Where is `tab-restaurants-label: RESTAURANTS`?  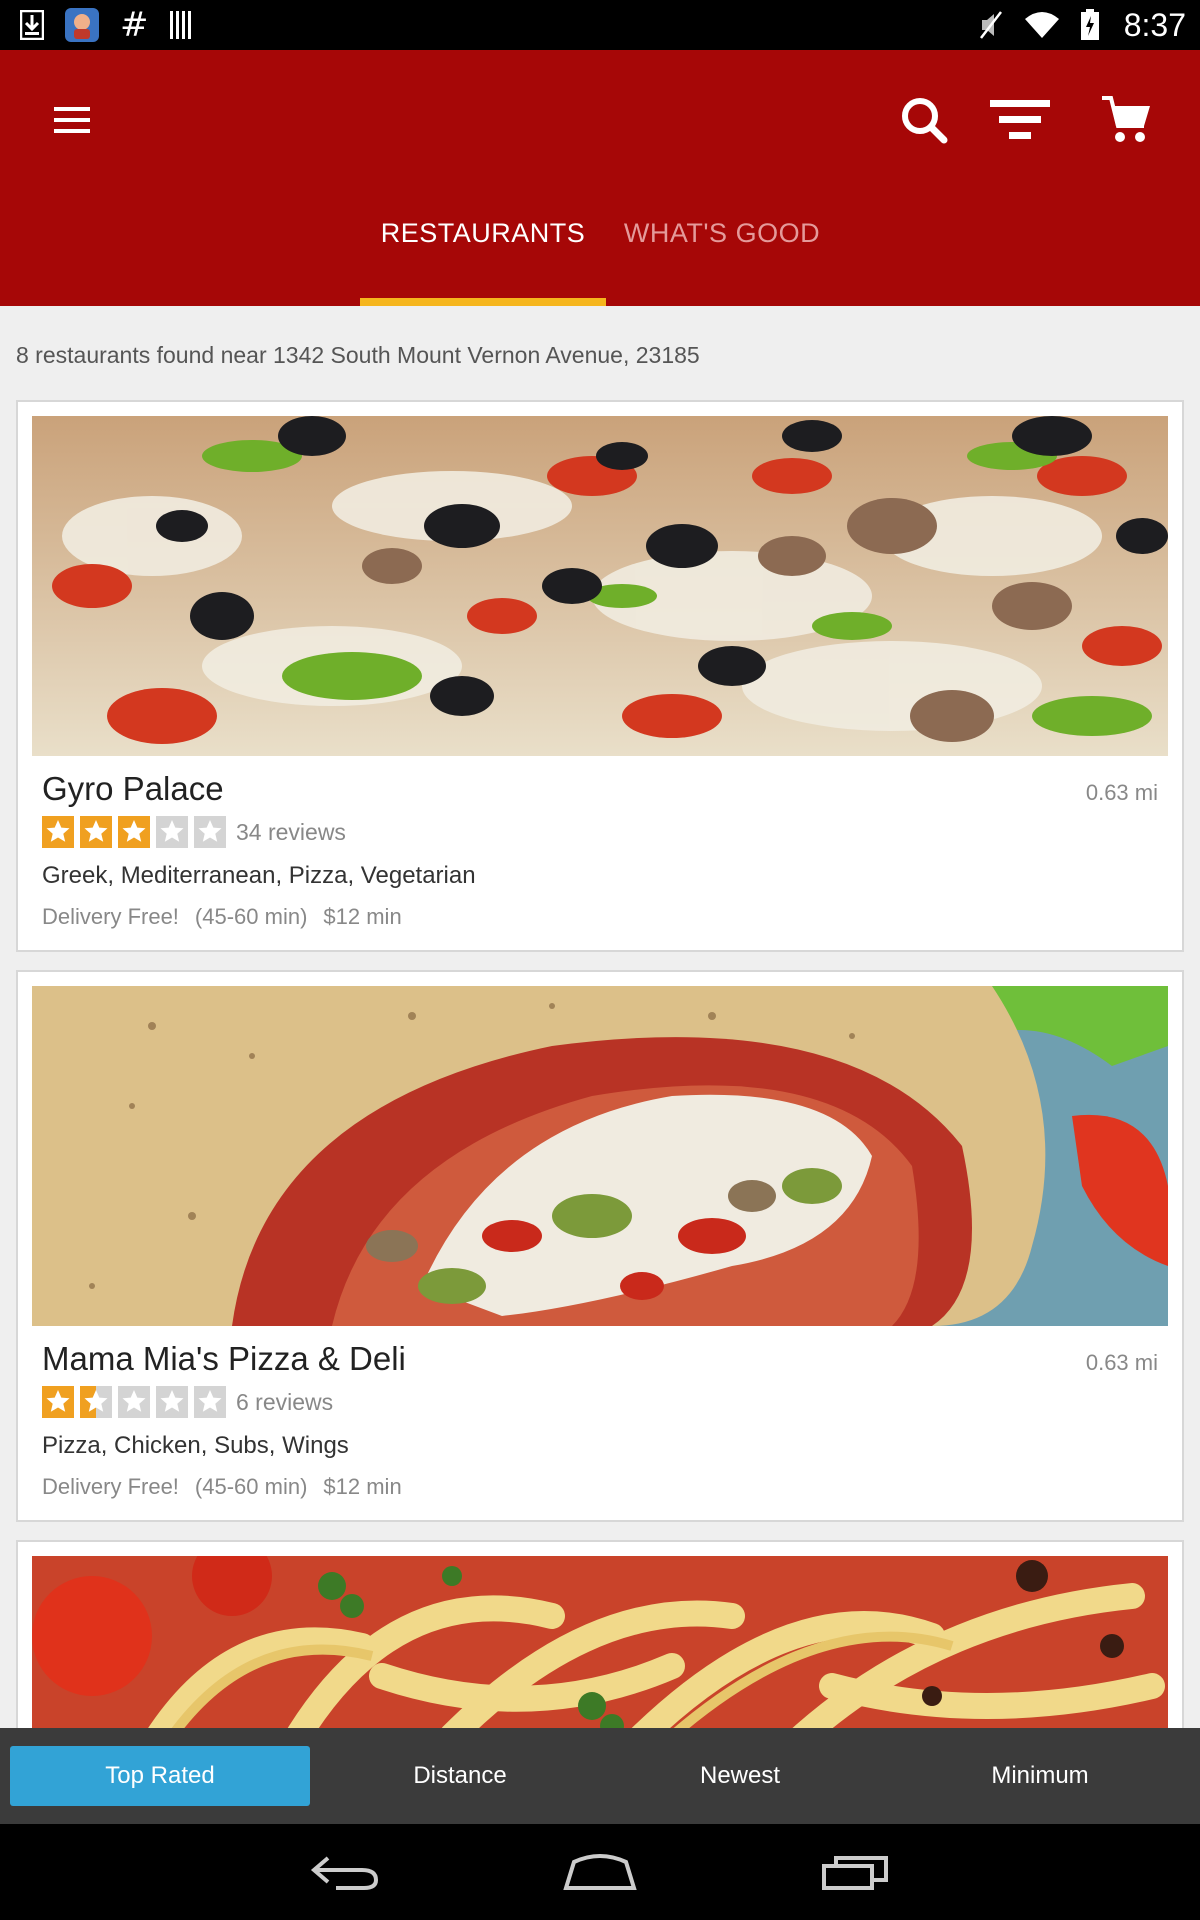 tab-restaurants-label: RESTAURANTS is located at coordinates (483, 233).